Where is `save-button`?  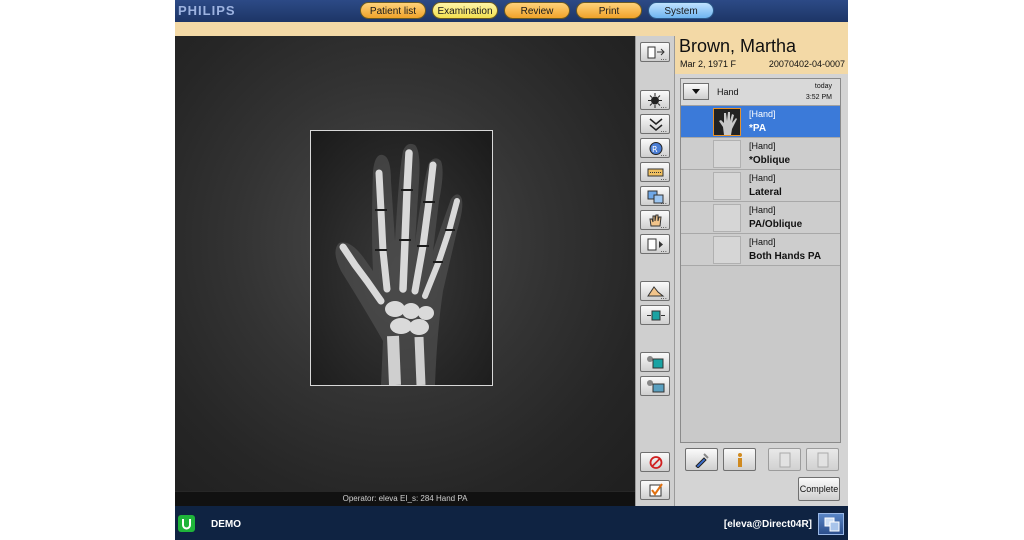
save-button is located at coordinates (655, 362).